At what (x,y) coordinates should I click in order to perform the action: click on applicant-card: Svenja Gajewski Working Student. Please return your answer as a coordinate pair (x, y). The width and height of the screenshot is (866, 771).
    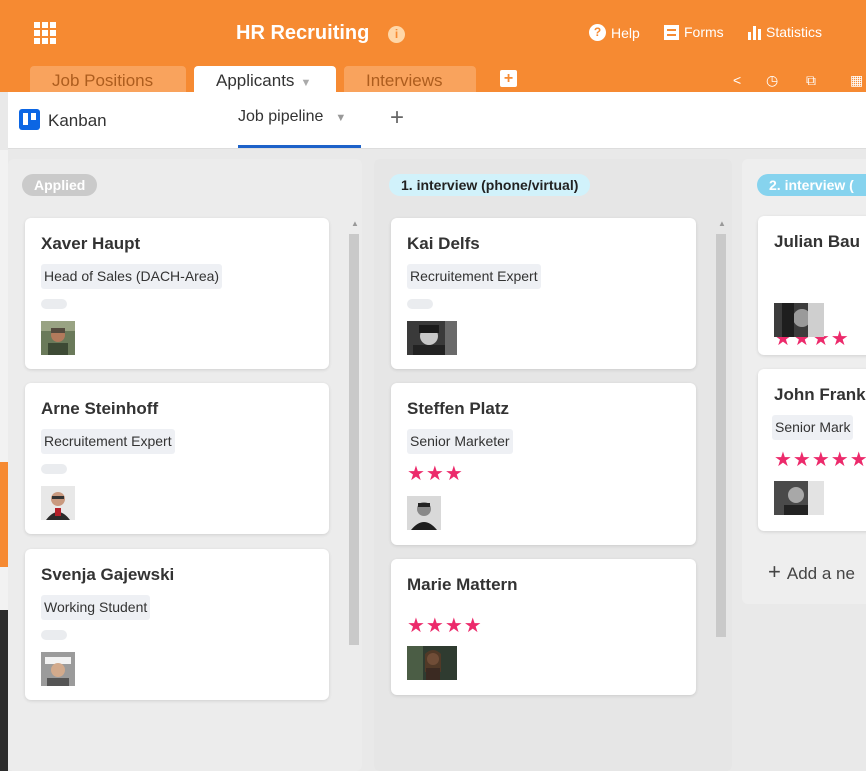
    Looking at the image, I should click on (177, 624).